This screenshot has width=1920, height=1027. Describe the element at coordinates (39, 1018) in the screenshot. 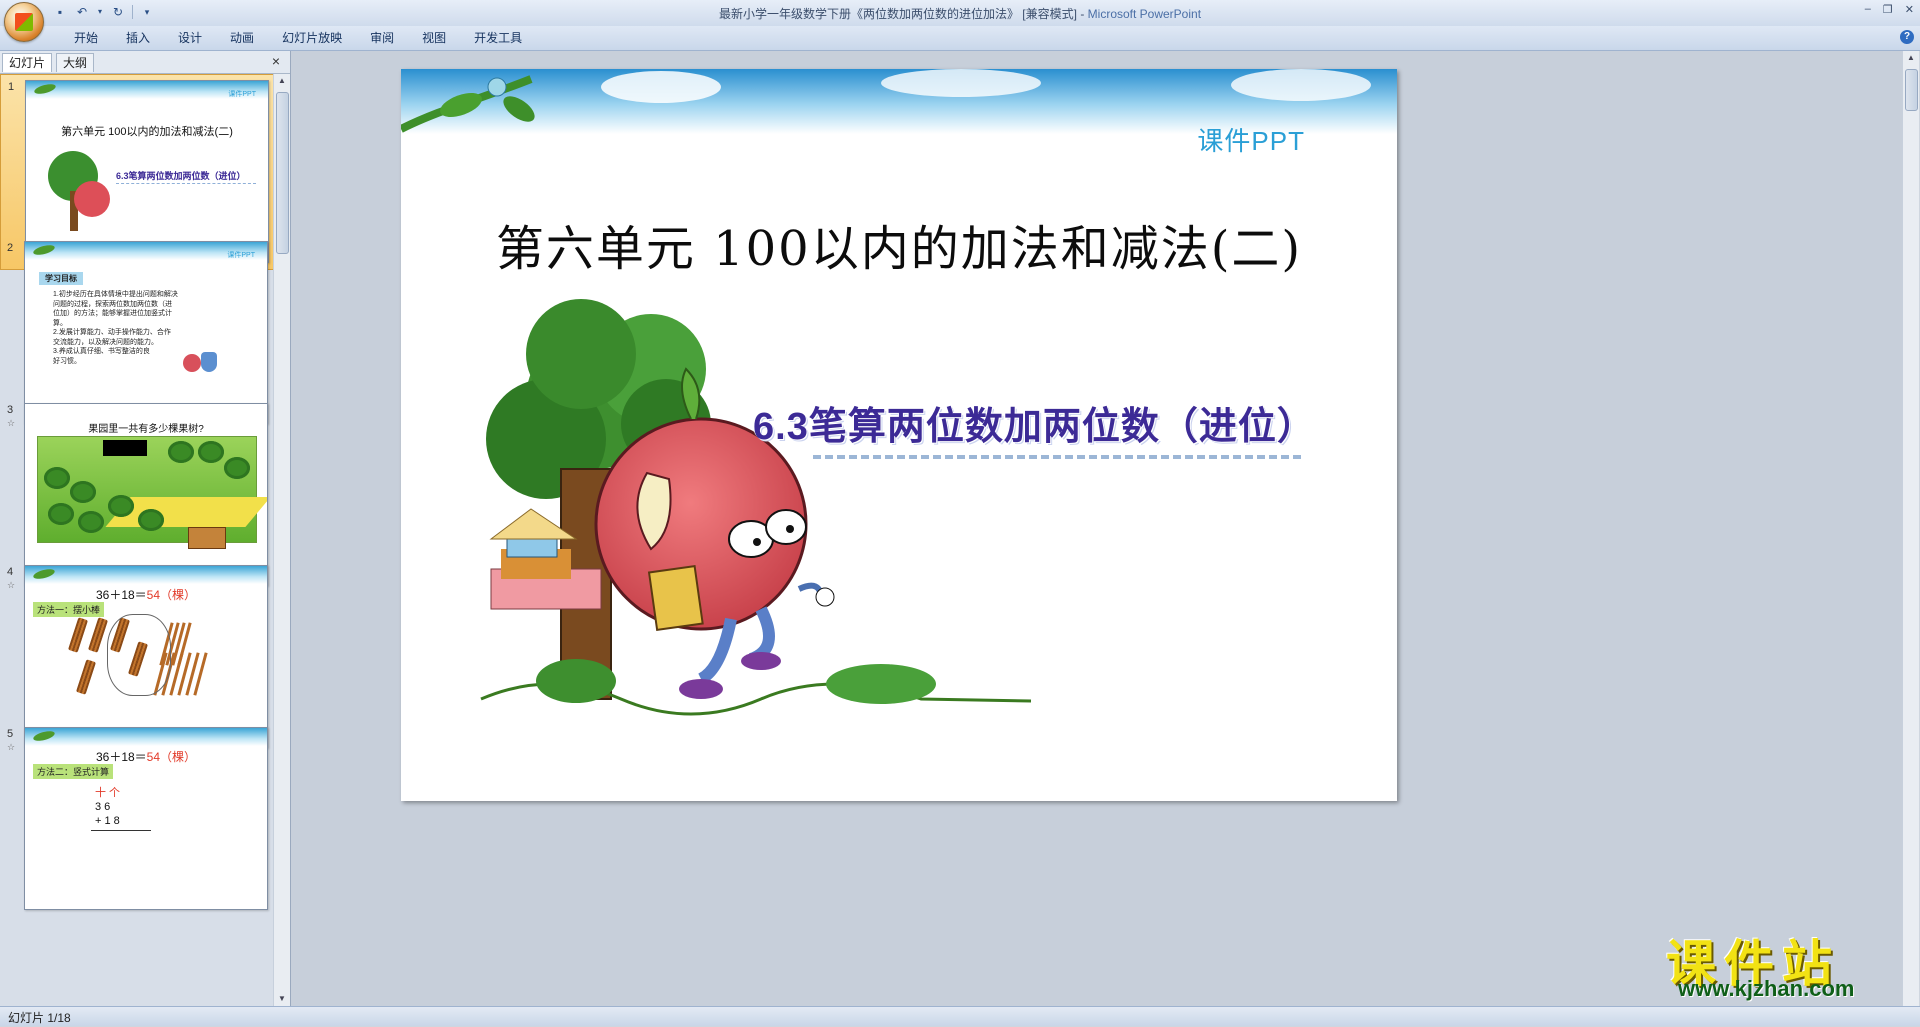

I see `slide-counter: 幻灯片 1/18` at that location.